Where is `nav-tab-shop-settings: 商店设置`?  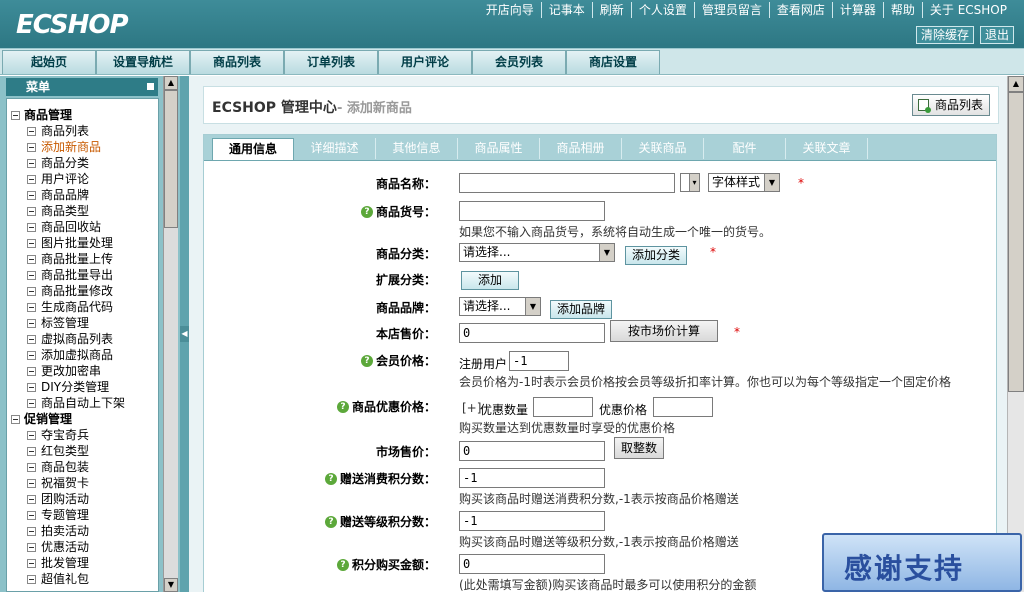 nav-tab-shop-settings: 商店设置 is located at coordinates (613, 62).